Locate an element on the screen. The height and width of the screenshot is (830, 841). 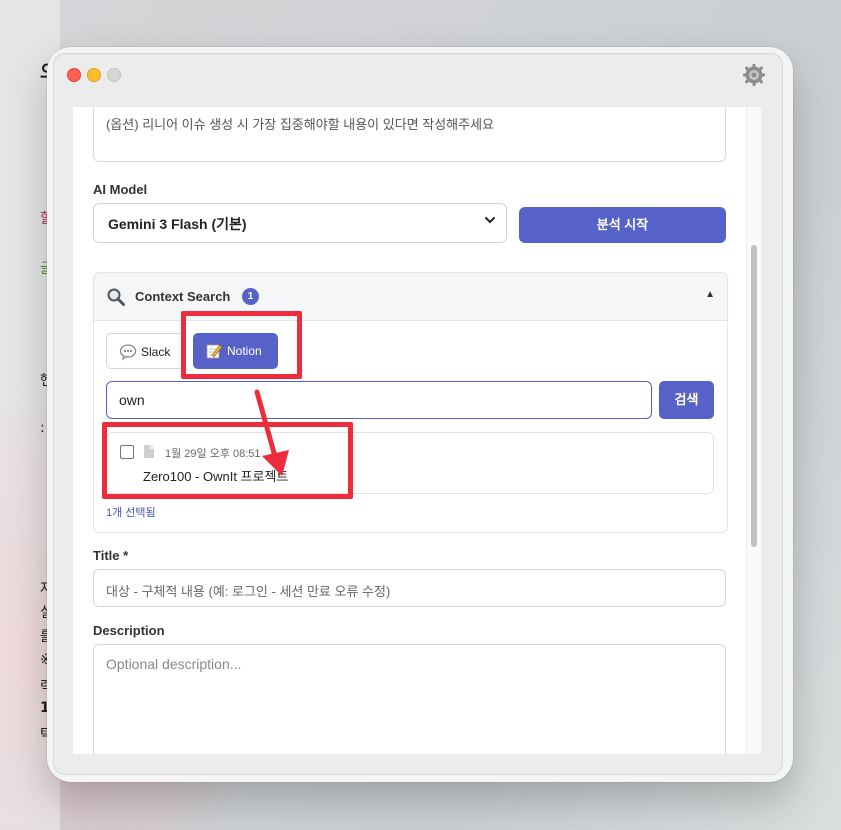
analyze-start-button: 분석 시작 is located at coordinates (622, 225).